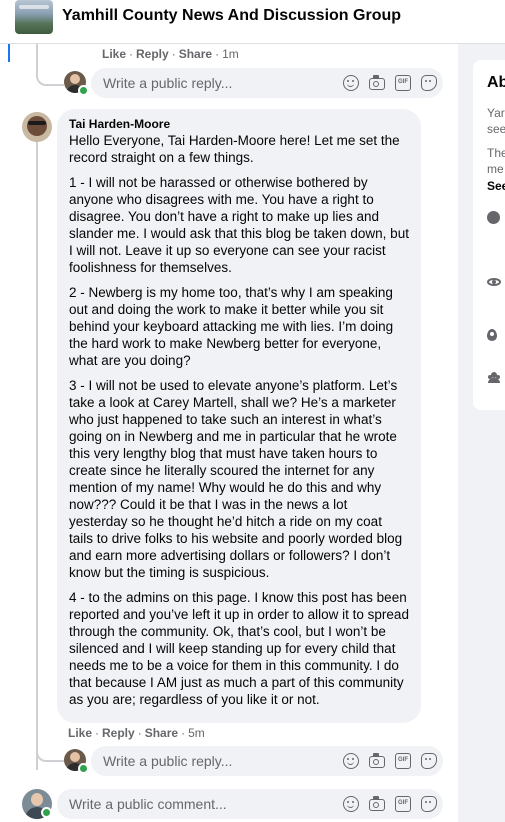  What do you see at coordinates (492, 335) in the screenshot?
I see `location-pin-icon` at bounding box center [492, 335].